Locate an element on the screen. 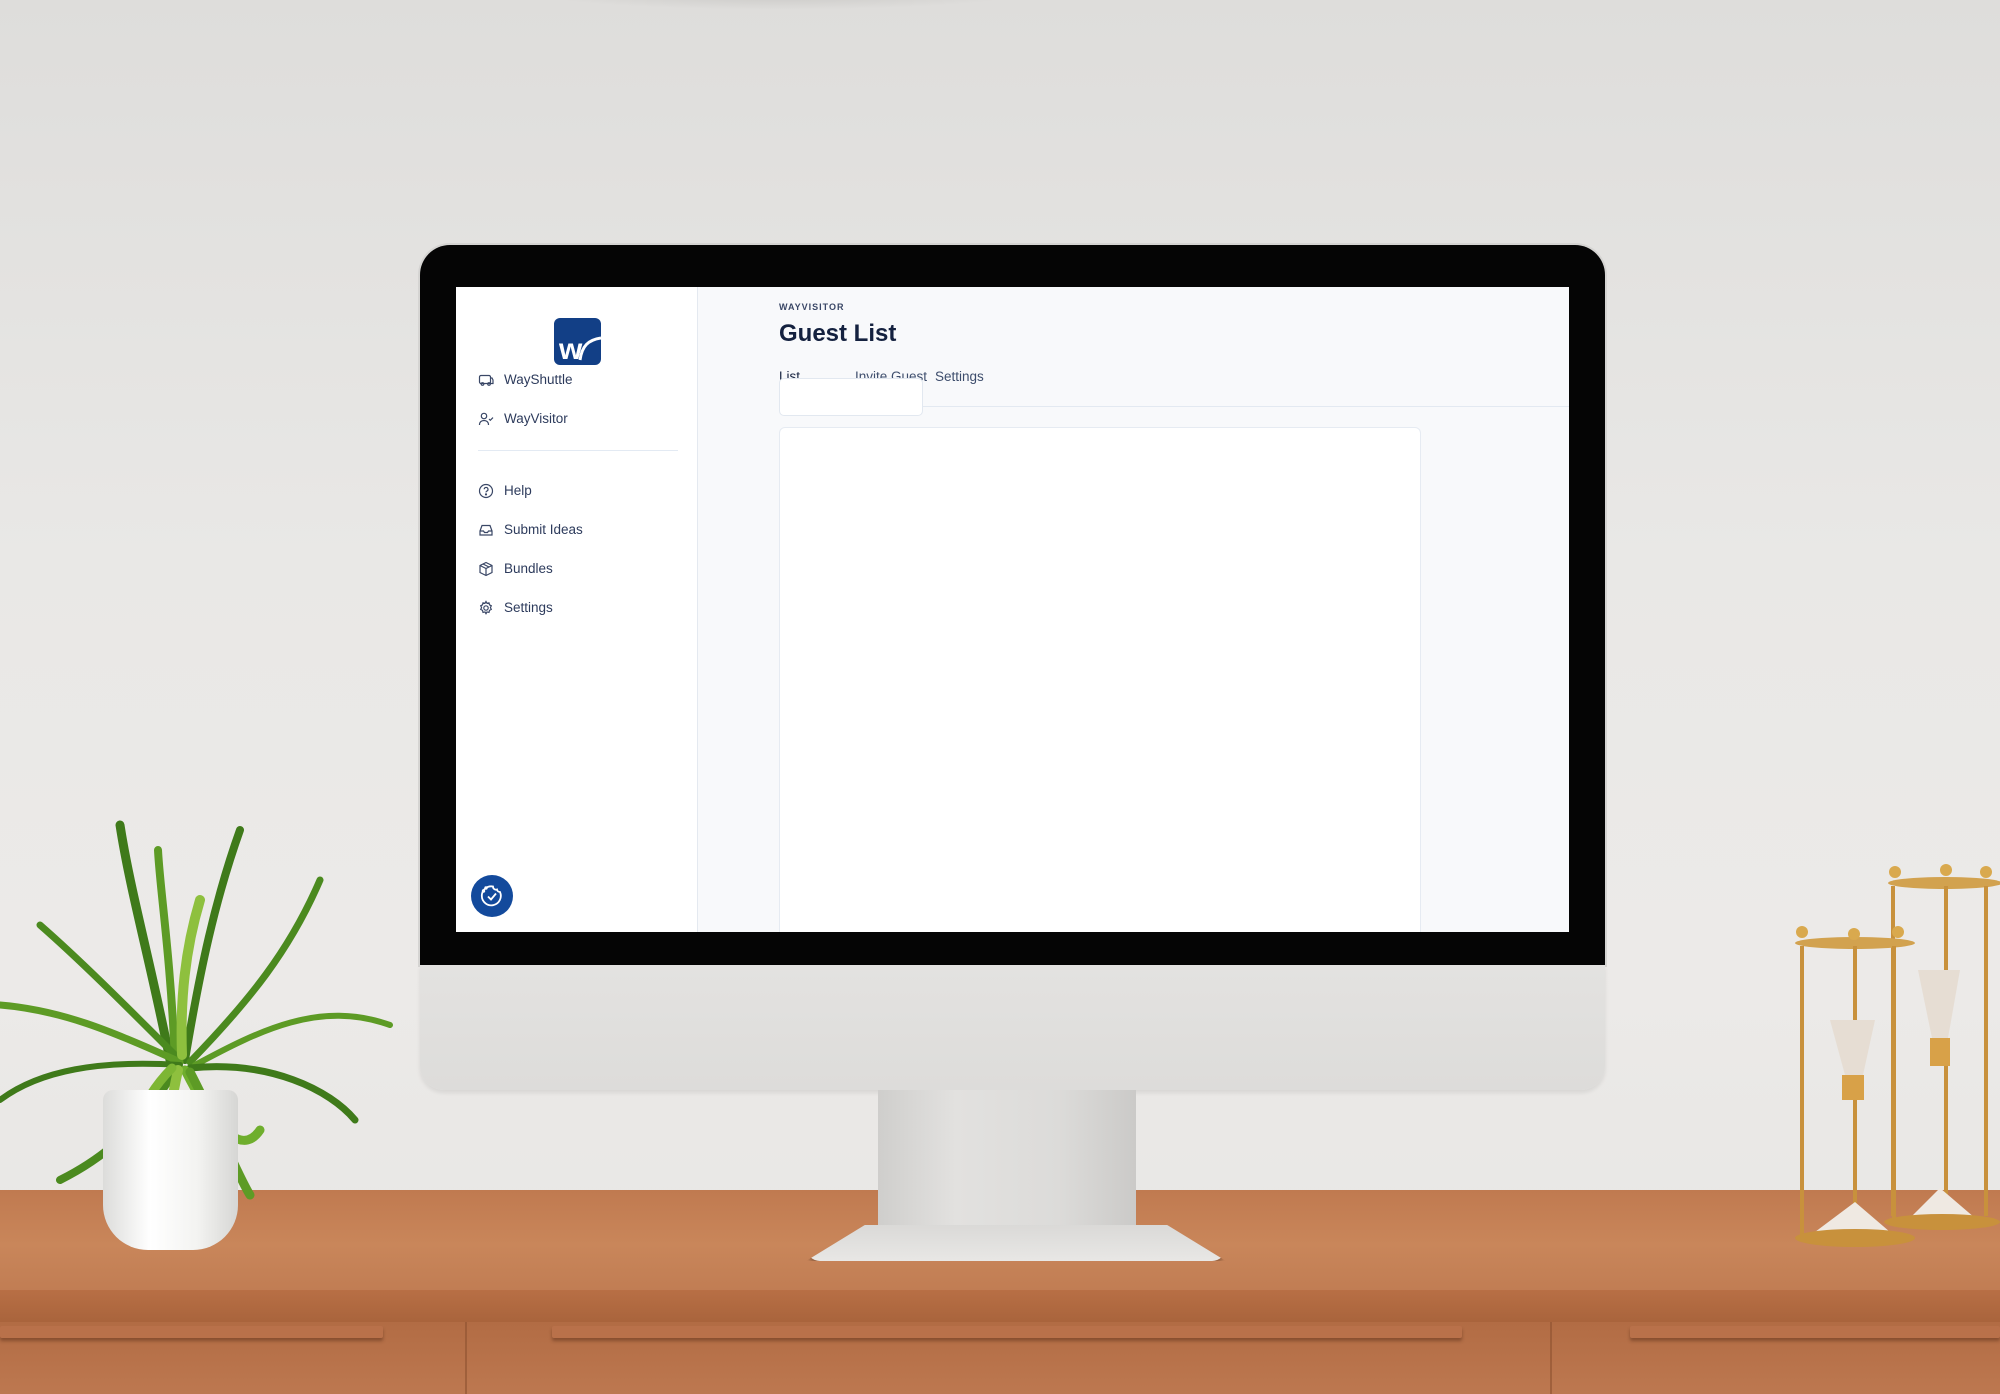 Image resolution: width=2000 pixels, height=1394 pixels. monitor-chin is located at coordinates (1012, 1027).